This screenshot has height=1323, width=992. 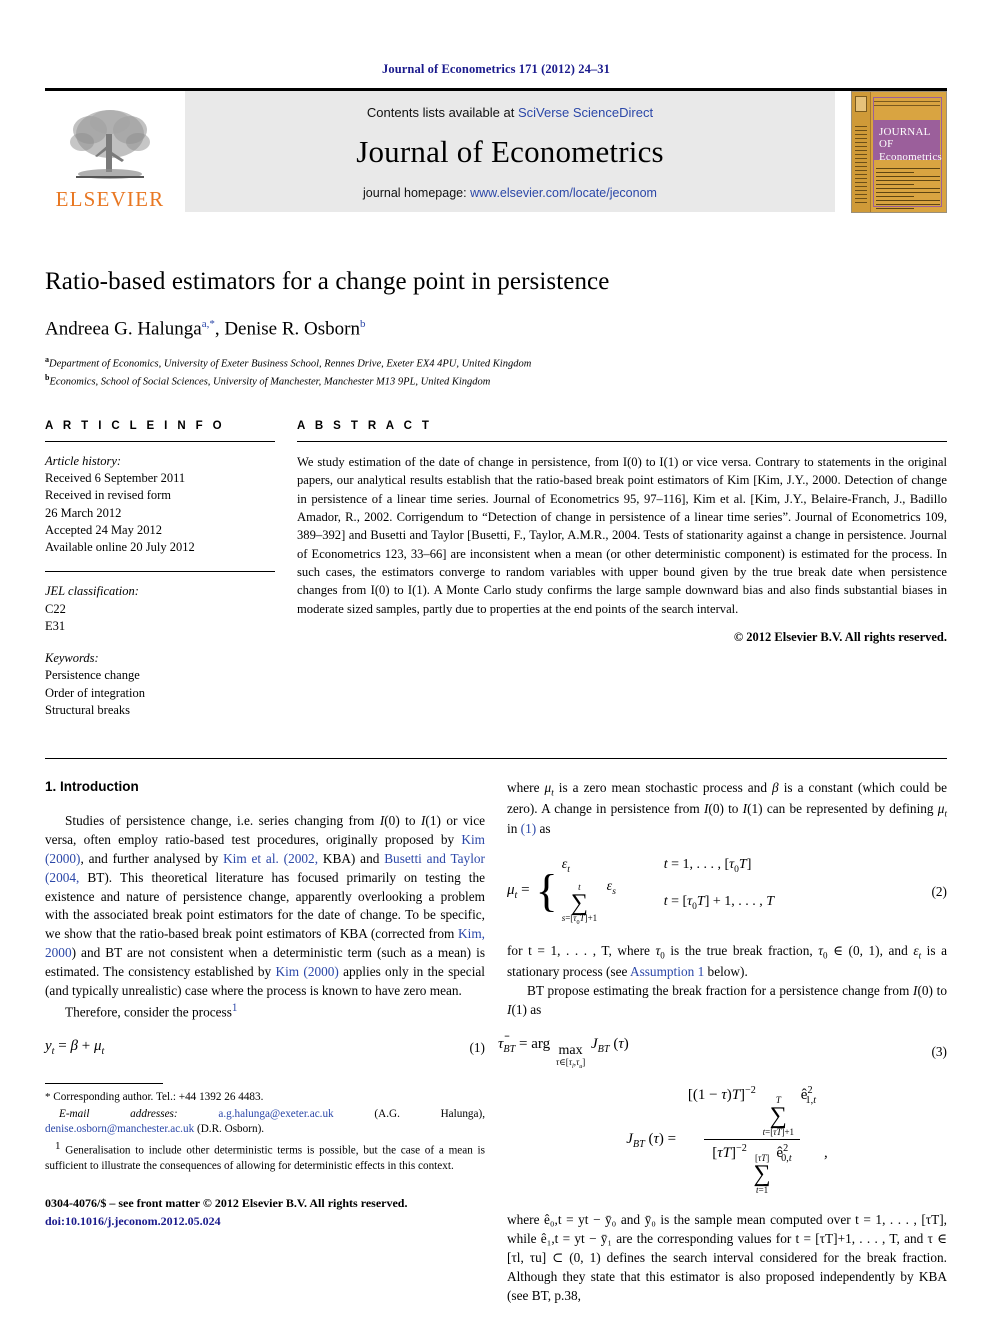 I want to click on footnote-rule, so click(x=104, y=1084).